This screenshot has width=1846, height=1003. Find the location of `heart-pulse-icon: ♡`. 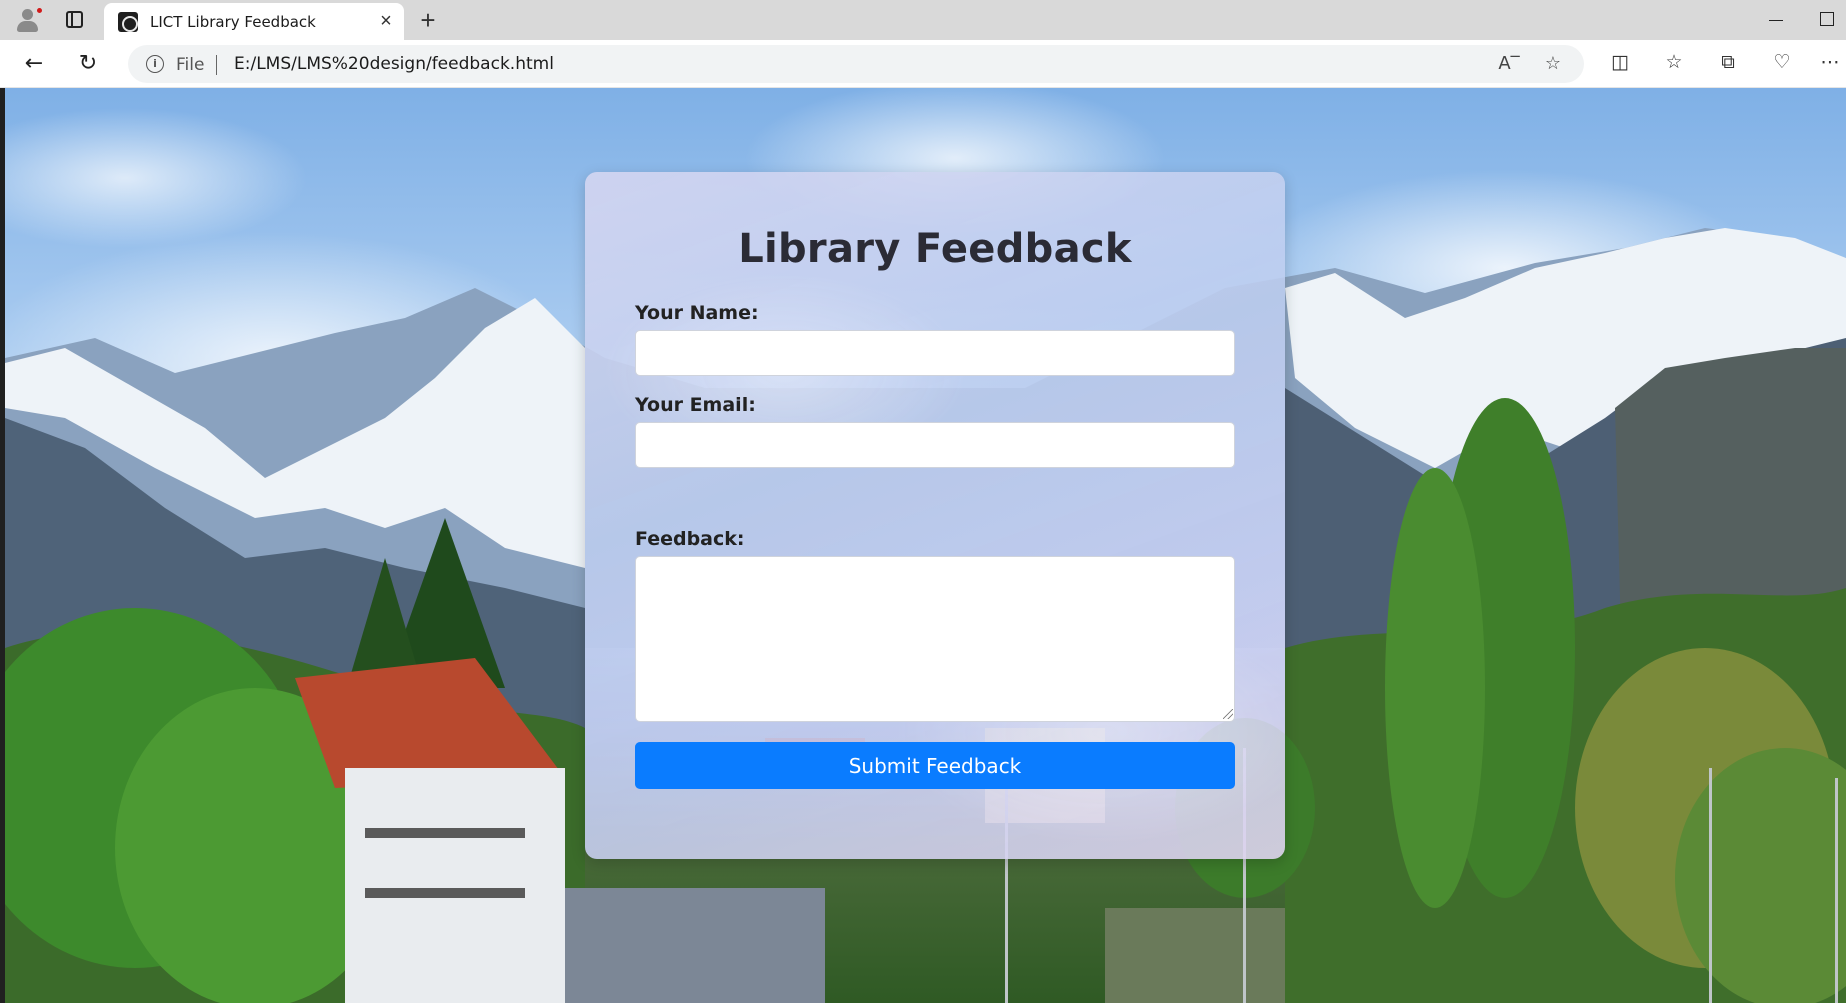

heart-pulse-icon: ♡ is located at coordinates (1782, 62).